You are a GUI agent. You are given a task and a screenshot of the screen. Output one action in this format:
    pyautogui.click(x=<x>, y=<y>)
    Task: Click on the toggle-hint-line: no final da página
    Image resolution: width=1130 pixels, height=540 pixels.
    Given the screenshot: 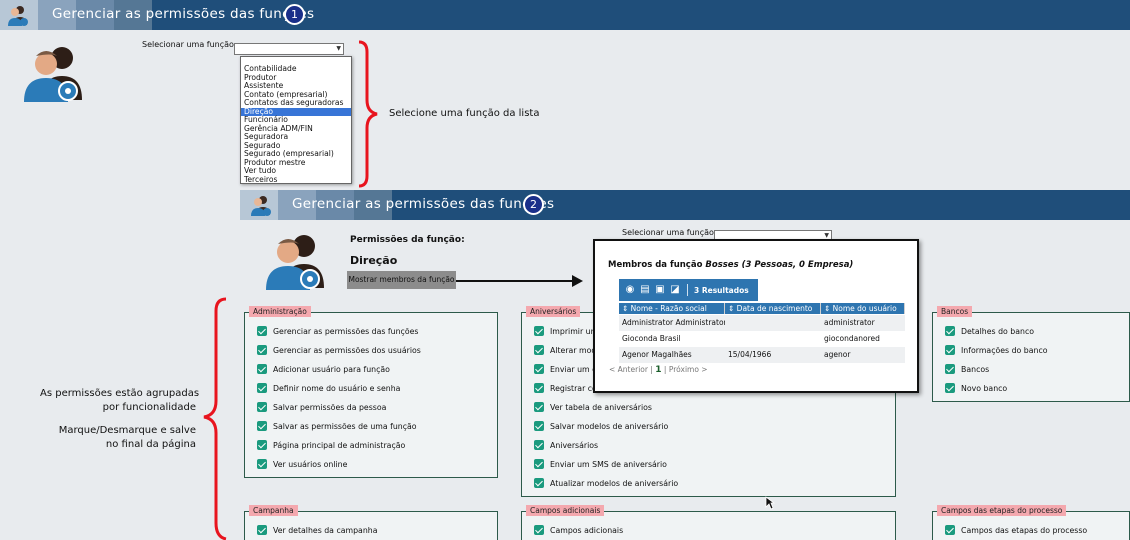 What is the action you would take?
    pyautogui.click(x=150, y=444)
    